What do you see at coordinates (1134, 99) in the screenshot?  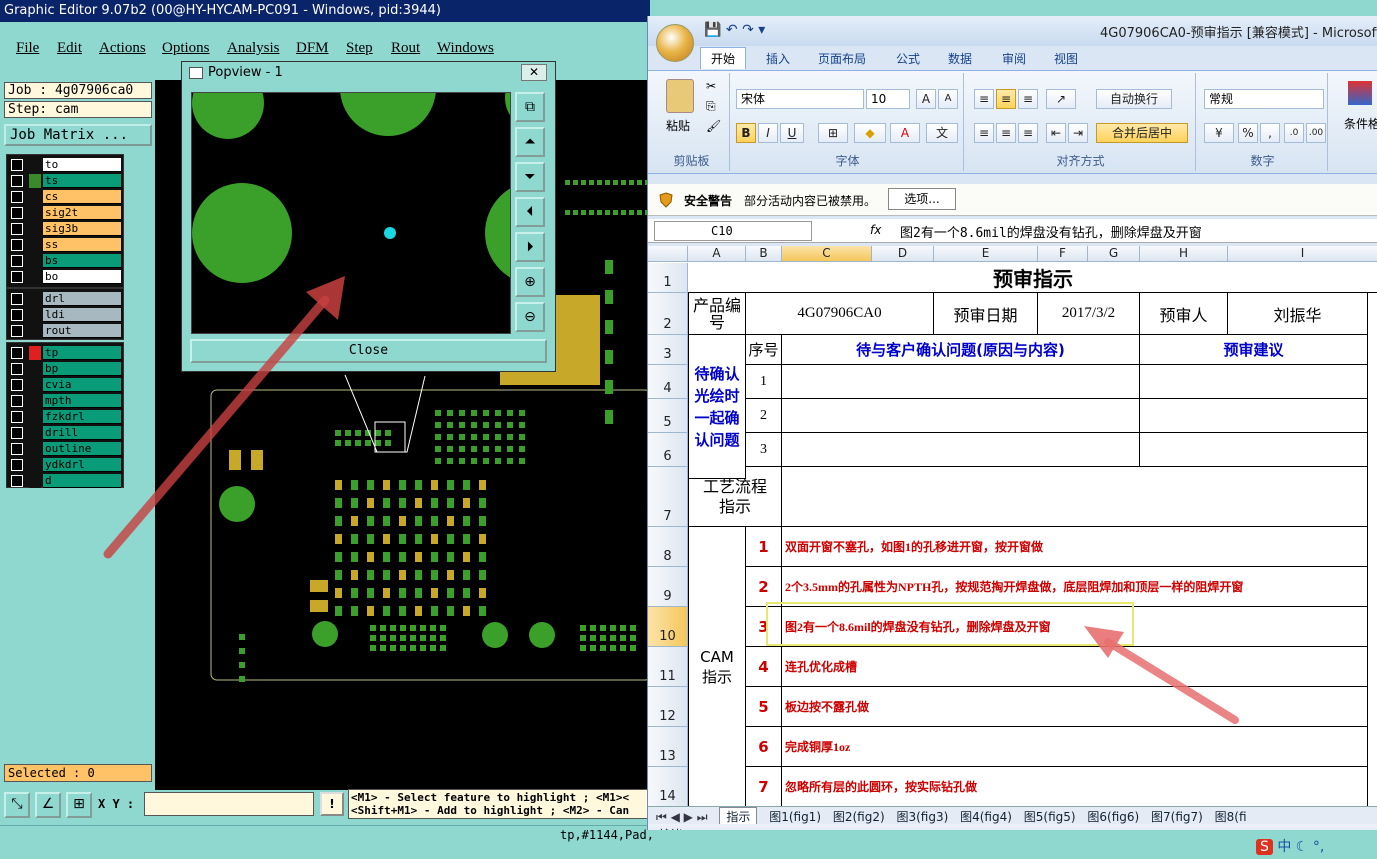 I see `wrap-text-button: 自动换行` at bounding box center [1134, 99].